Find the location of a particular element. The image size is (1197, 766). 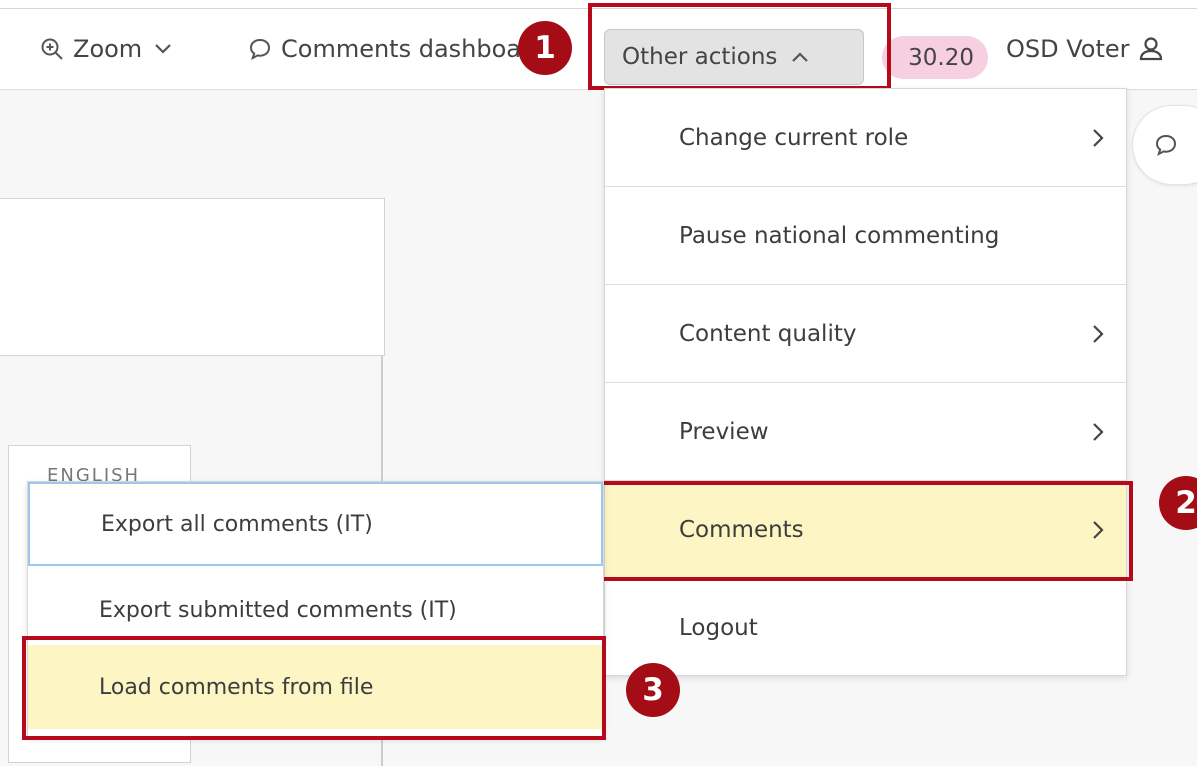

other-actions-button: Other actions is located at coordinates (734, 57).